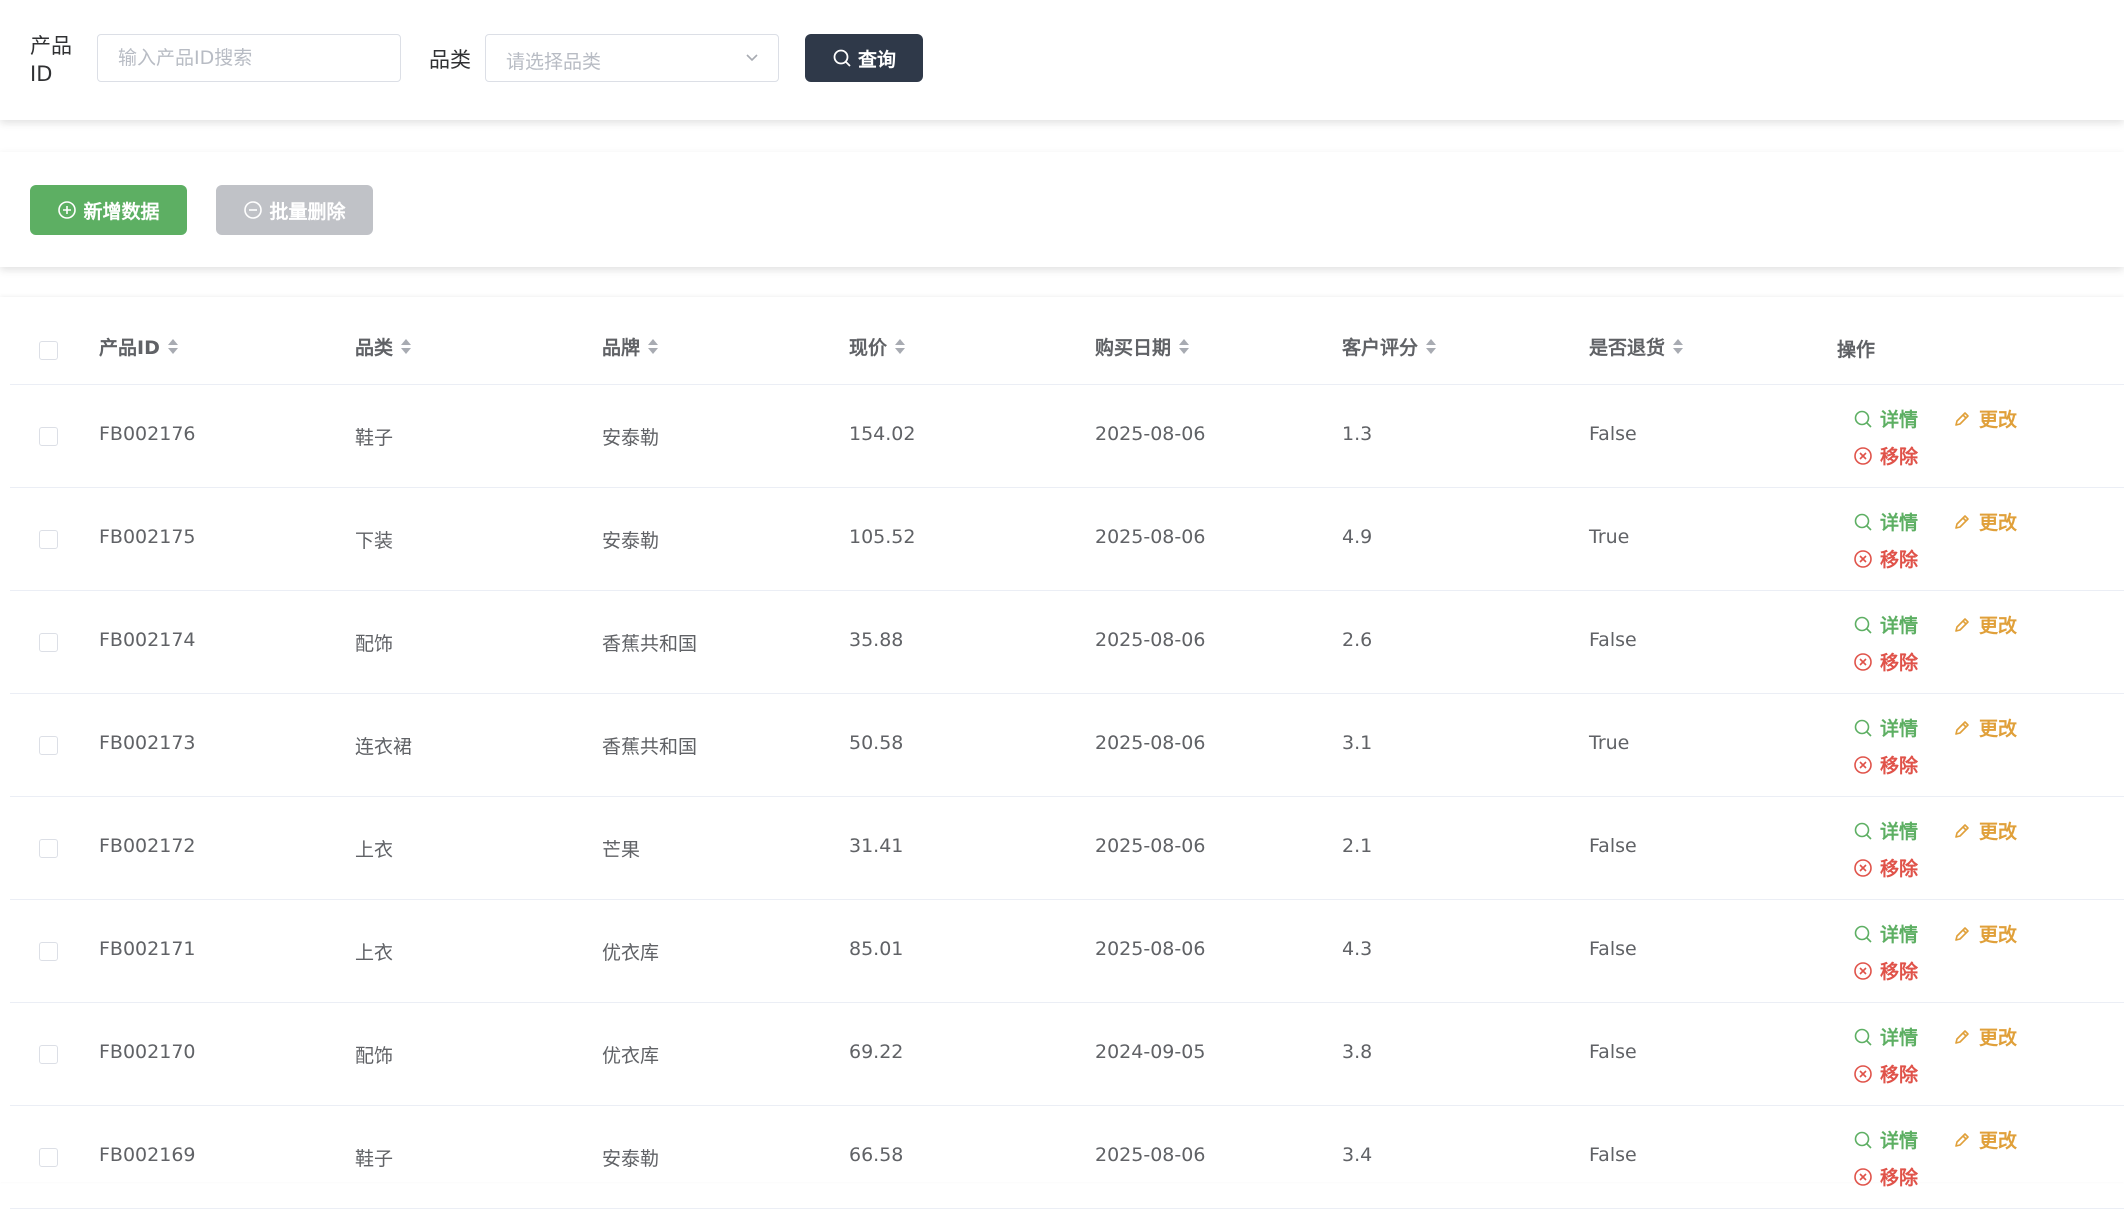 The width and height of the screenshot is (2124, 1209). I want to click on column-header-price: 现价, so click(877, 346).